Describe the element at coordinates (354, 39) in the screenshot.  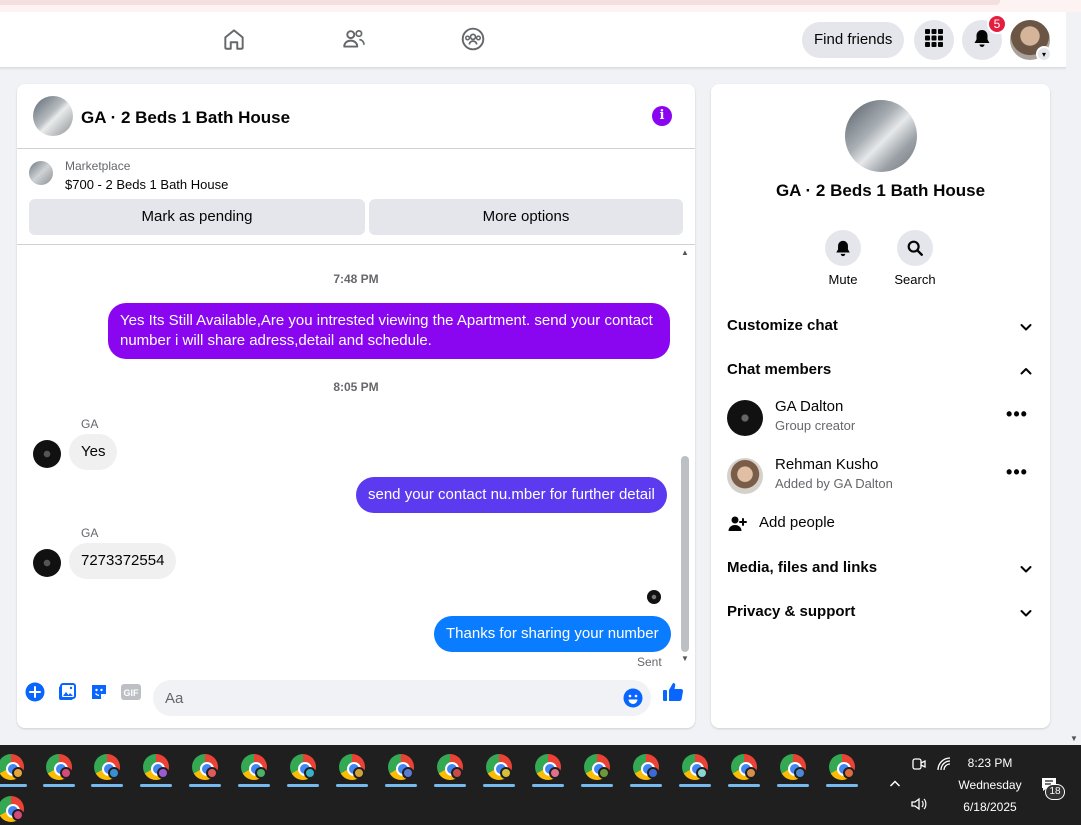
I see `friends-icon` at that location.